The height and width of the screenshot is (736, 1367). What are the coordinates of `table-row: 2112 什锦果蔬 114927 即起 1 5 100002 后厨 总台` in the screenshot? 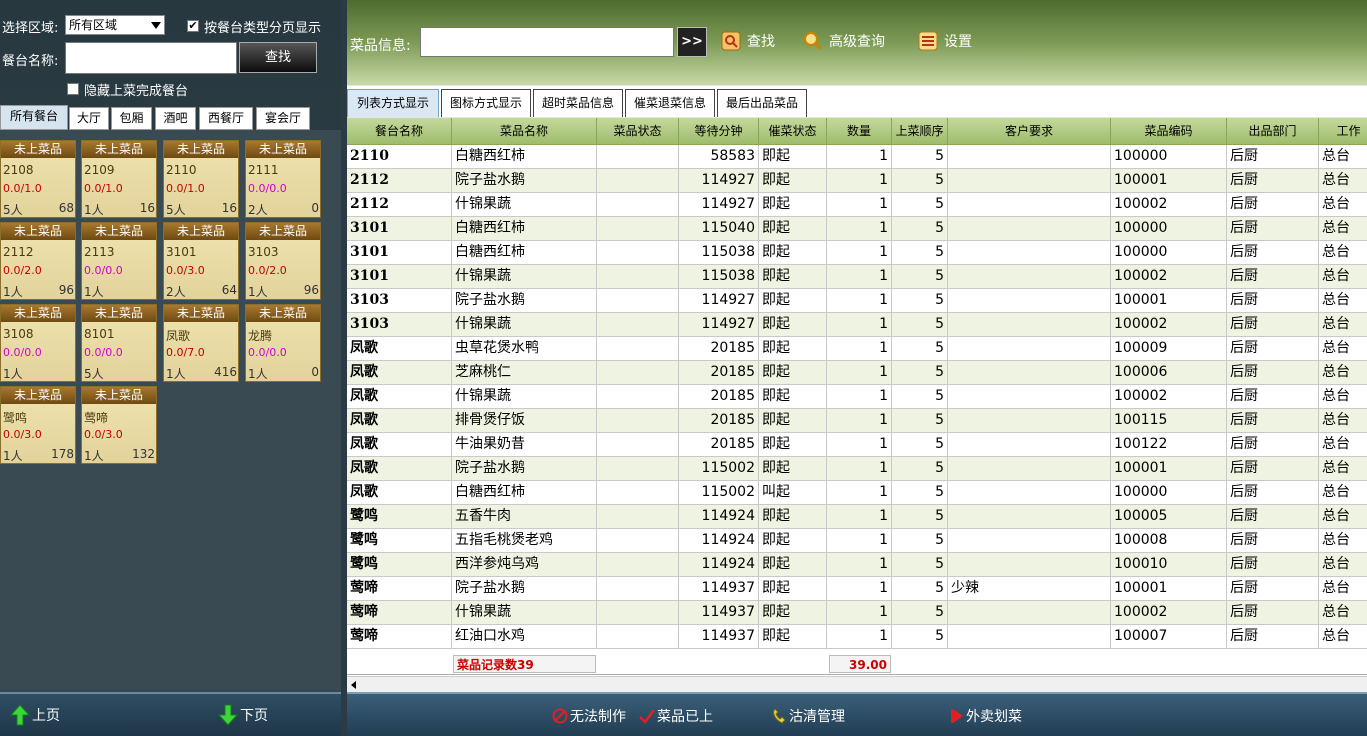 It's located at (857, 205).